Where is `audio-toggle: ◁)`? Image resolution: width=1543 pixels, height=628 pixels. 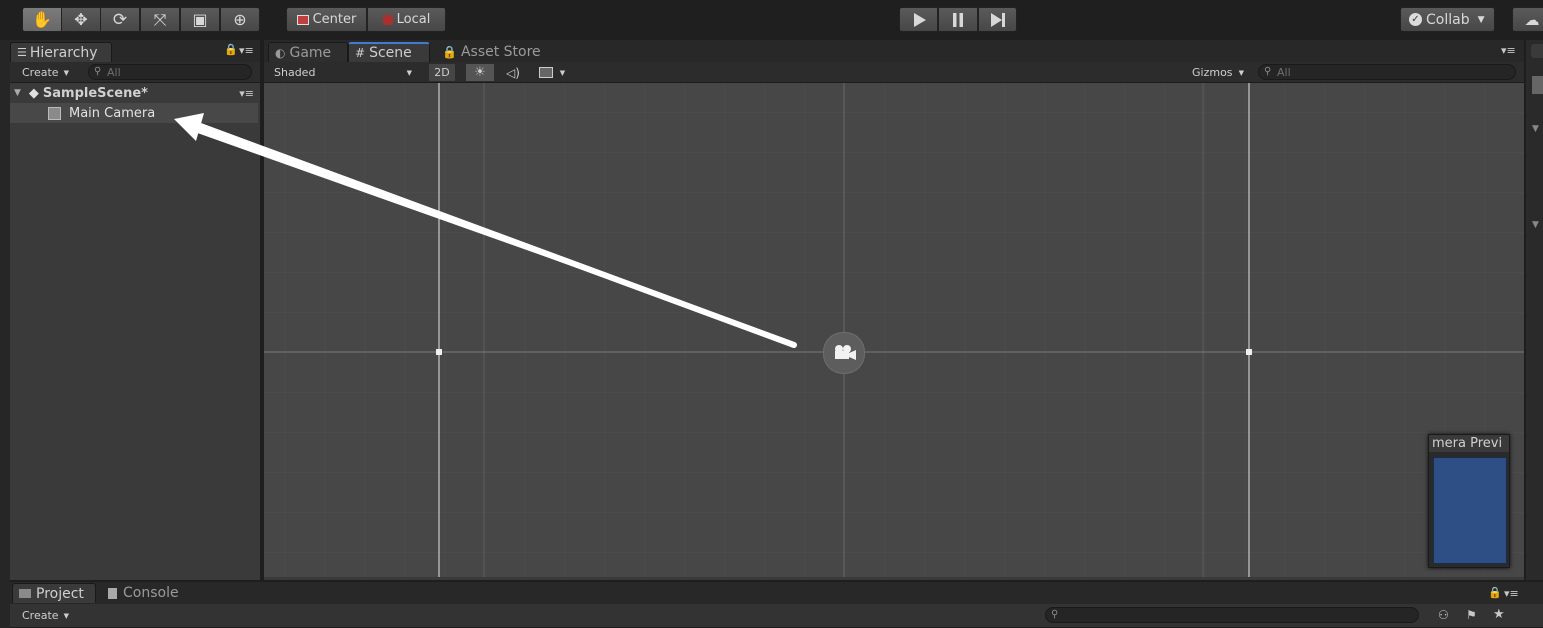
audio-toggle: ◁) is located at coordinates (513, 72).